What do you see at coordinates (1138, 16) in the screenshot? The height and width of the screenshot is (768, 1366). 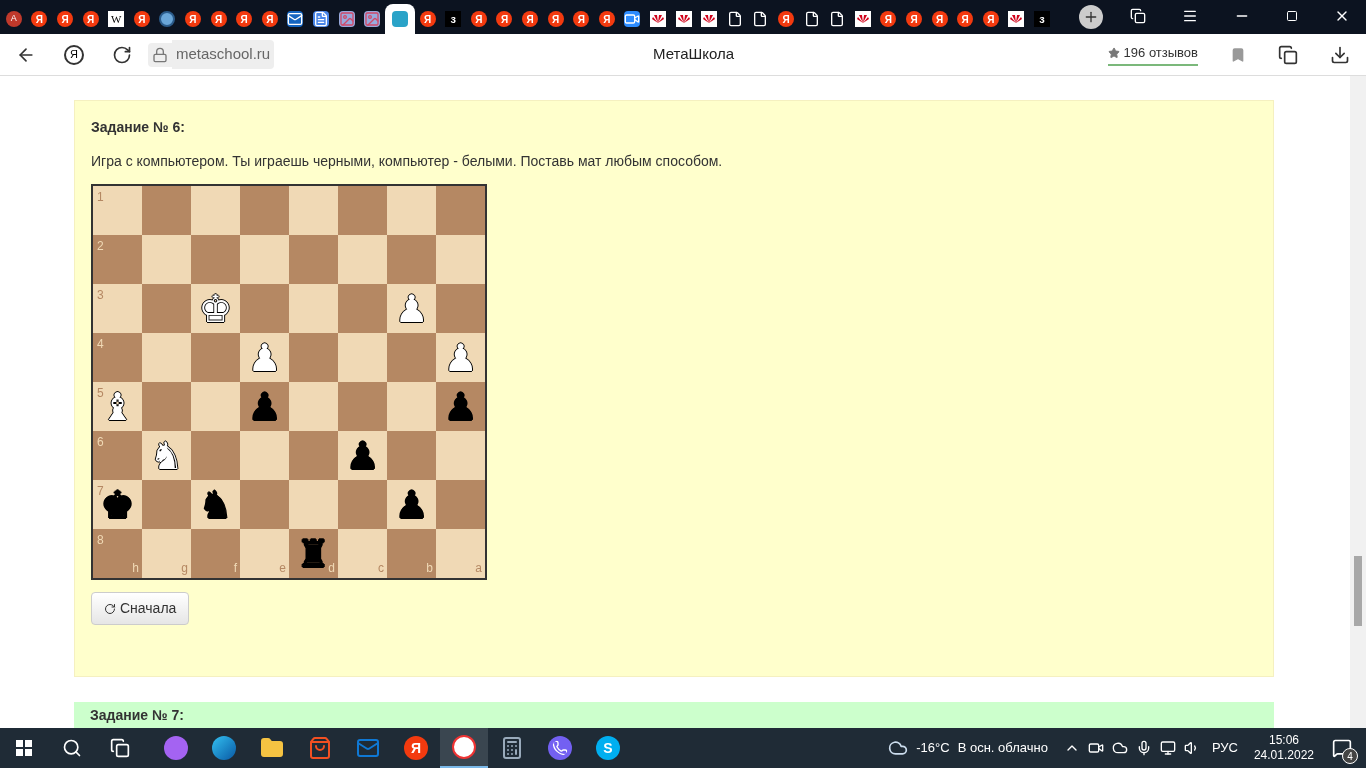 I see `collections-icon` at bounding box center [1138, 16].